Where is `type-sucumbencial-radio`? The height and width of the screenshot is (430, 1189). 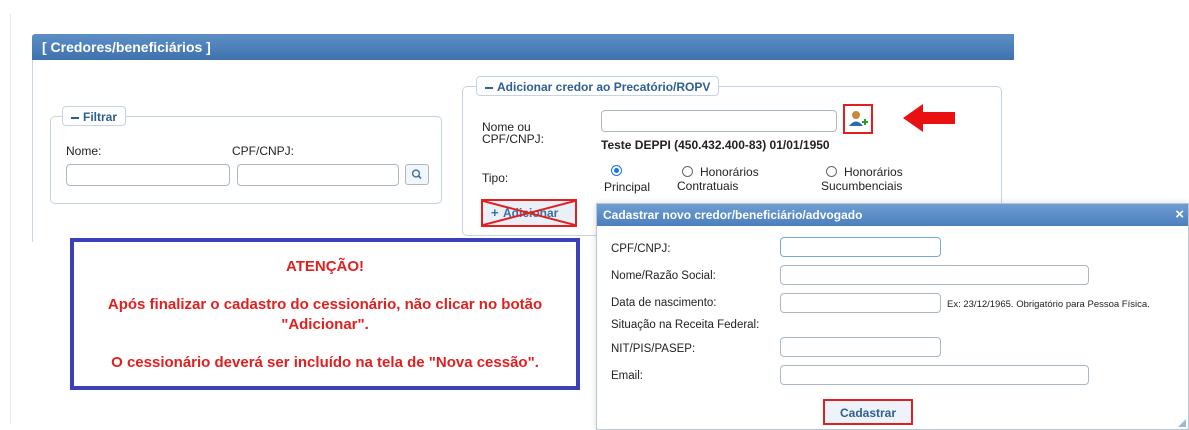 type-sucumbencial-radio is located at coordinates (831, 171).